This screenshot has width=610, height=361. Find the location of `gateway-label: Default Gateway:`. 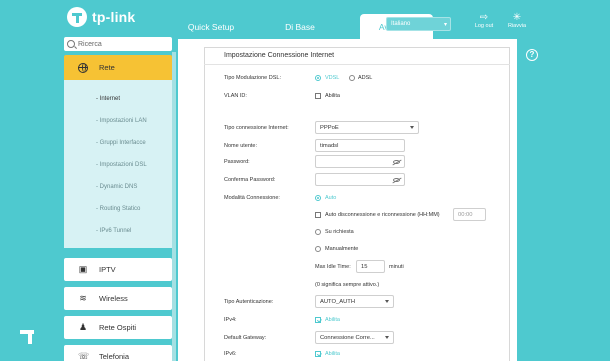

gateway-label: Default Gateway: is located at coordinates (245, 338).